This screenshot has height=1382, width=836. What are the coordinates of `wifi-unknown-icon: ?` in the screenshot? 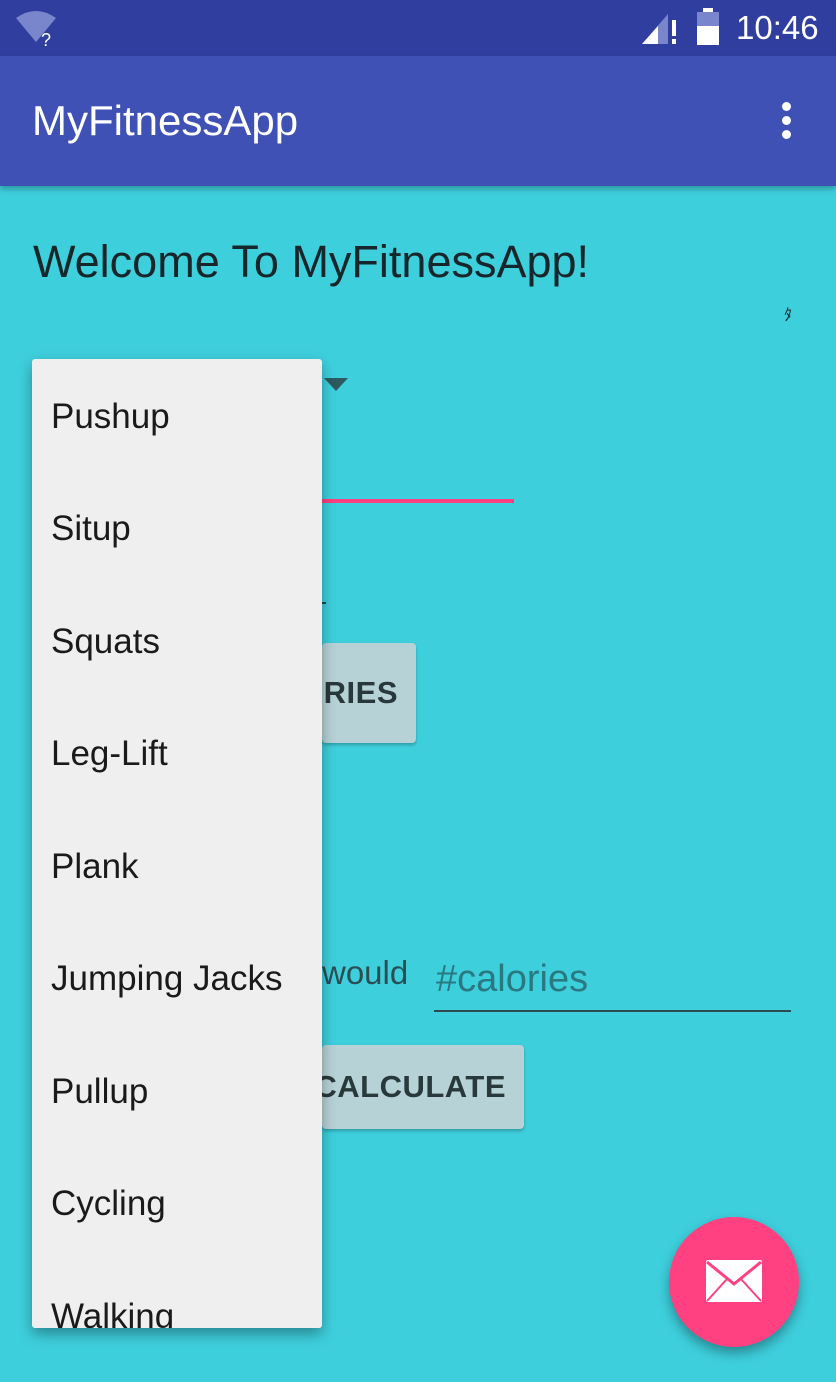 It's located at (36, 29).